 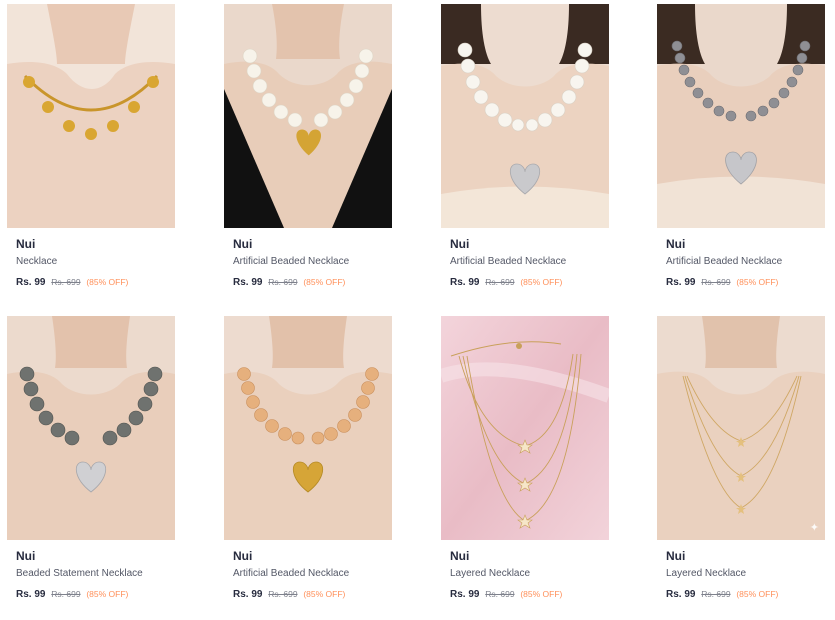 I want to click on product-title: Necklace, so click(x=37, y=261).